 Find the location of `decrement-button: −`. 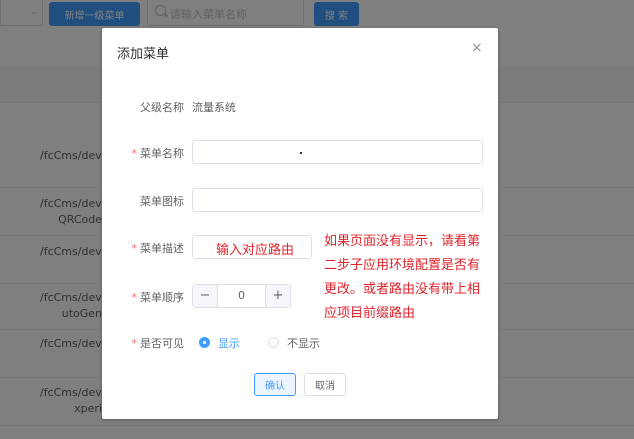

decrement-button: − is located at coordinates (205, 296).